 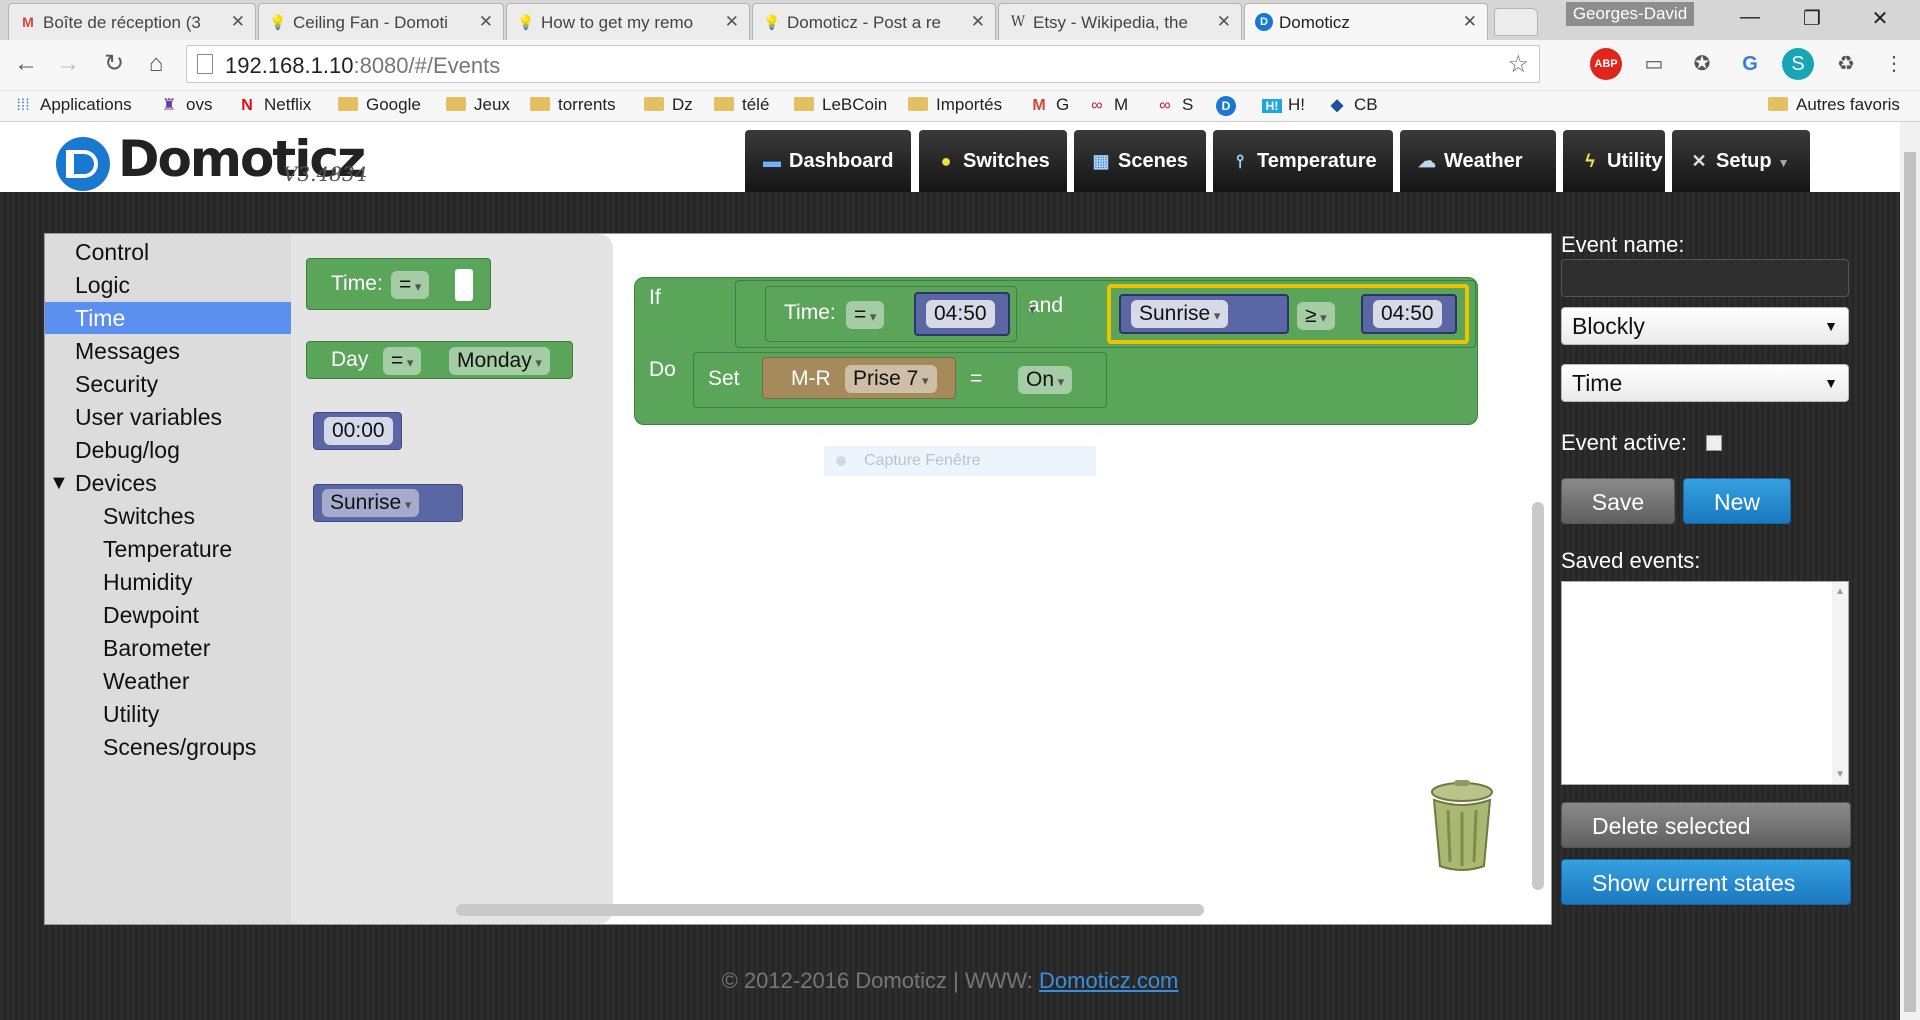 I want to click on category-security: Security, so click(x=168, y=384).